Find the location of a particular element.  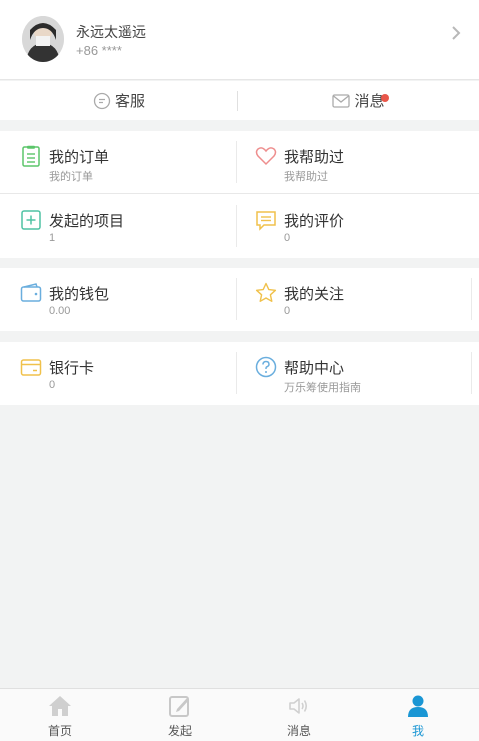

speaker-icon is located at coordinates (298, 706).